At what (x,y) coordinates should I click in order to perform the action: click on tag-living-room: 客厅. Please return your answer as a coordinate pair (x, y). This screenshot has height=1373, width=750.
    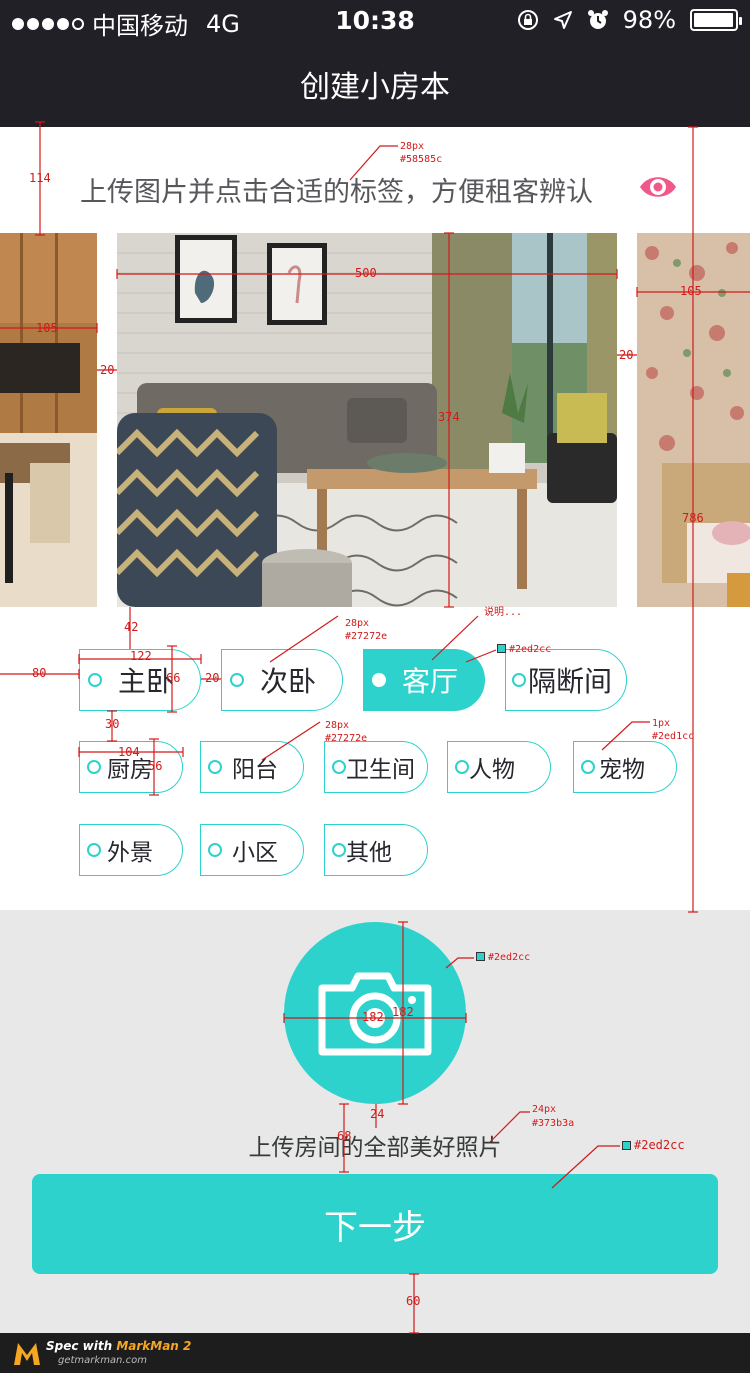
    Looking at the image, I should click on (424, 680).